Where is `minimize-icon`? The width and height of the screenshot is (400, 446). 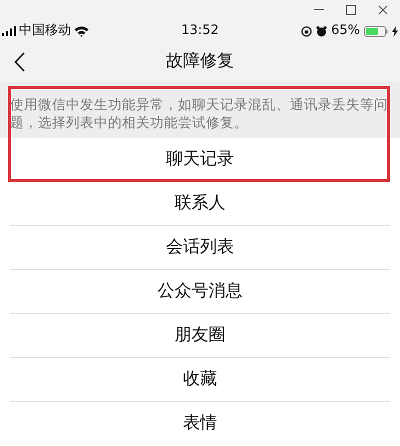 minimize-icon is located at coordinates (319, 10).